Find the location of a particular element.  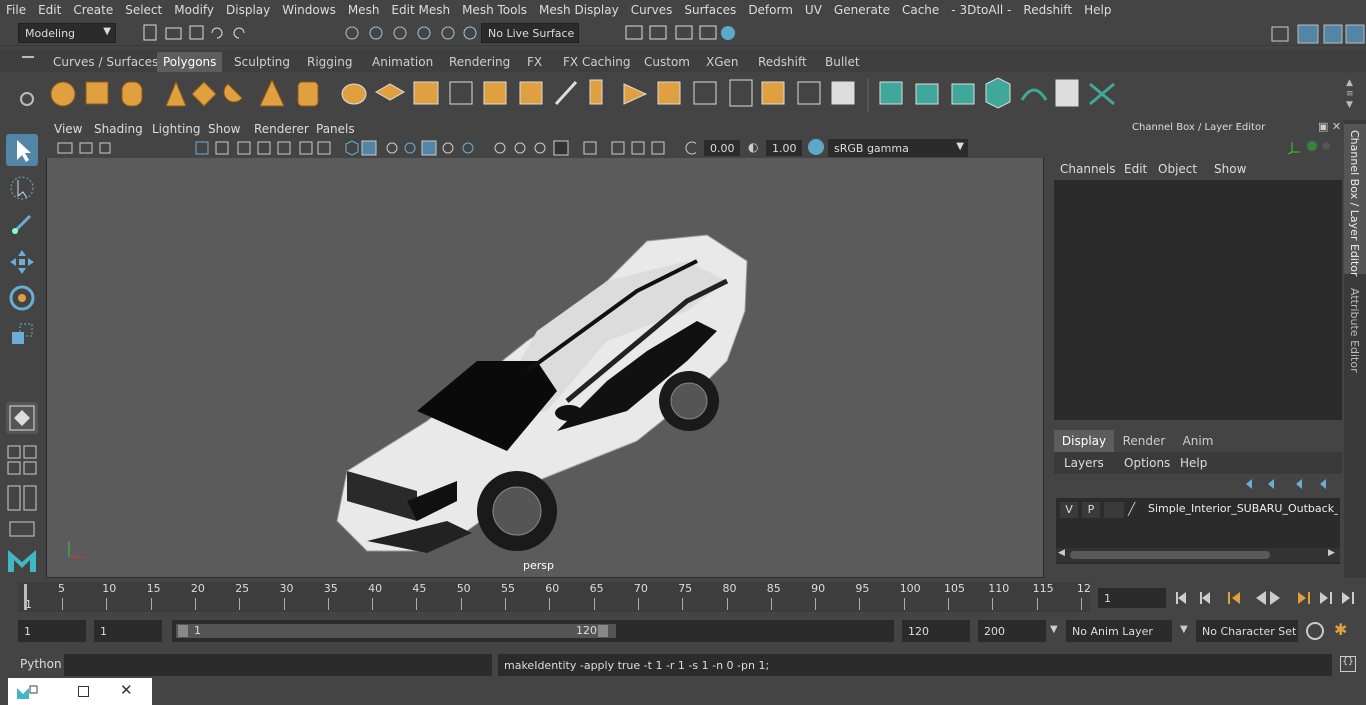

file-tools-icons is located at coordinates (200, 33).